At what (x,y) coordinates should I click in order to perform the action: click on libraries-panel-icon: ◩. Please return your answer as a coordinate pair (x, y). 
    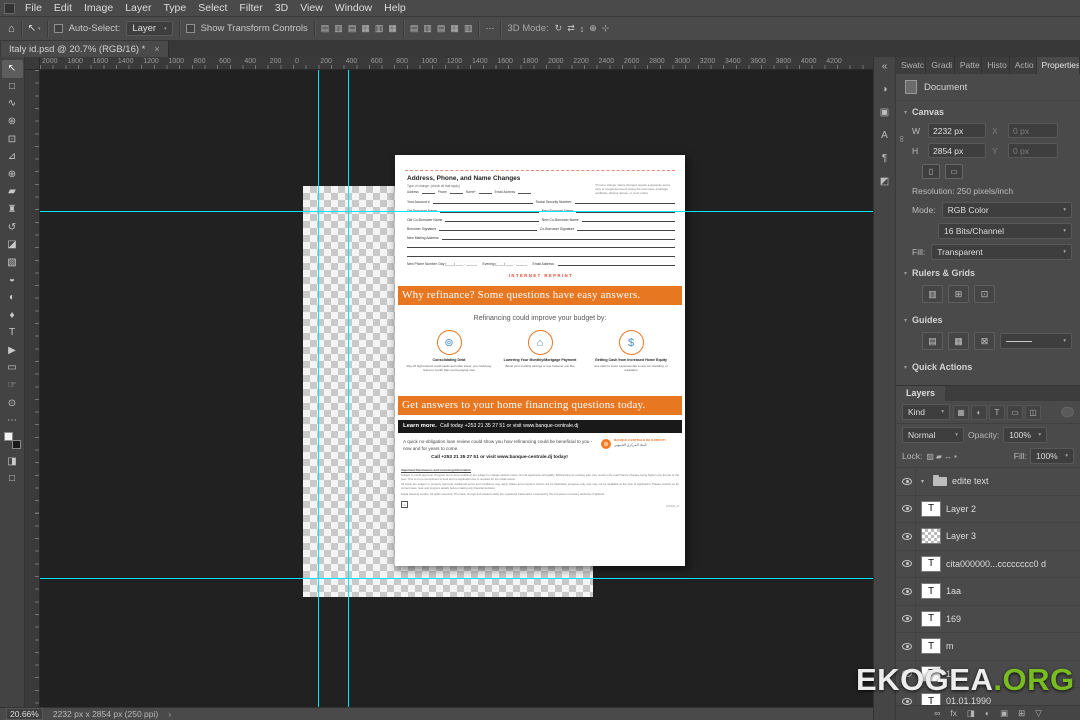
    Looking at the image, I should click on (884, 181).